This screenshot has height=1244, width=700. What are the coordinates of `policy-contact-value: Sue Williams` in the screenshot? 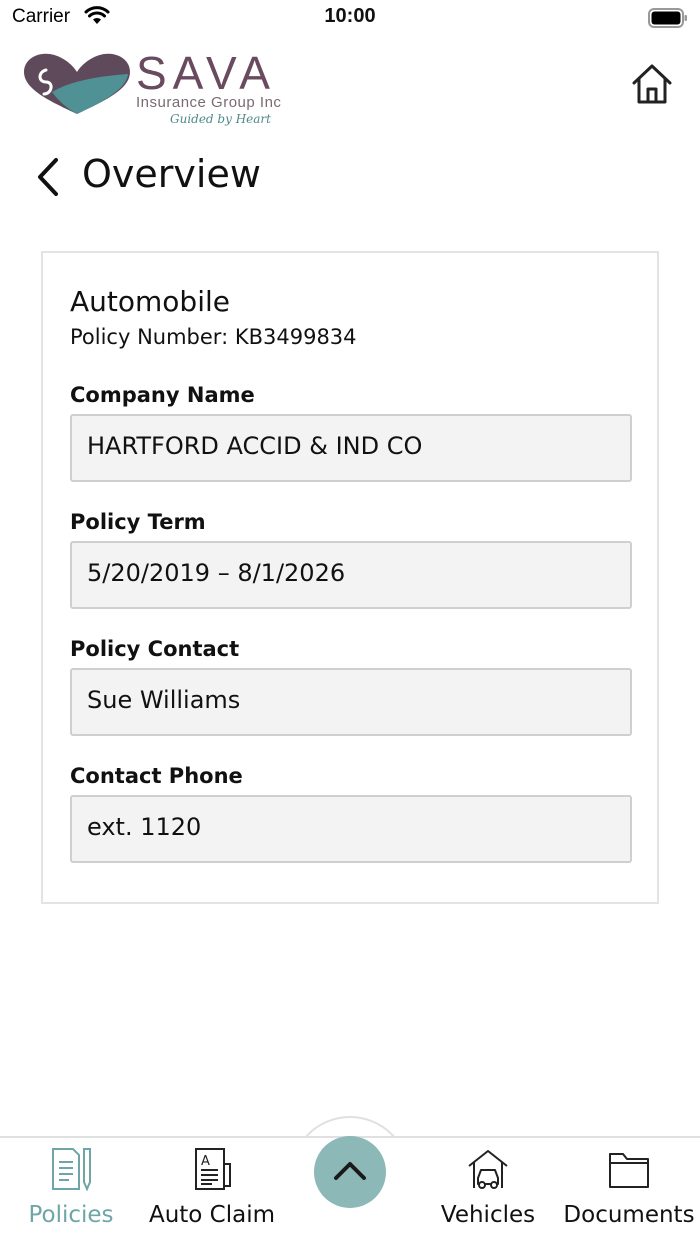 It's located at (164, 700).